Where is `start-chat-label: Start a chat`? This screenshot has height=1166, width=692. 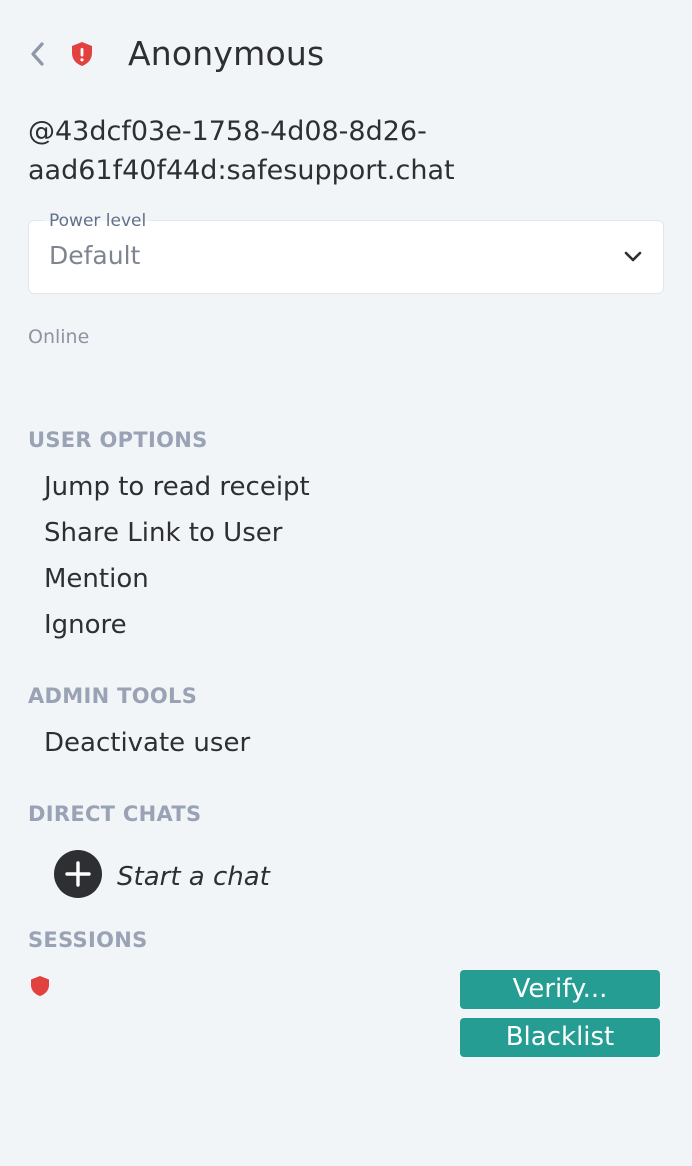 start-chat-label: Start a chat is located at coordinates (193, 877).